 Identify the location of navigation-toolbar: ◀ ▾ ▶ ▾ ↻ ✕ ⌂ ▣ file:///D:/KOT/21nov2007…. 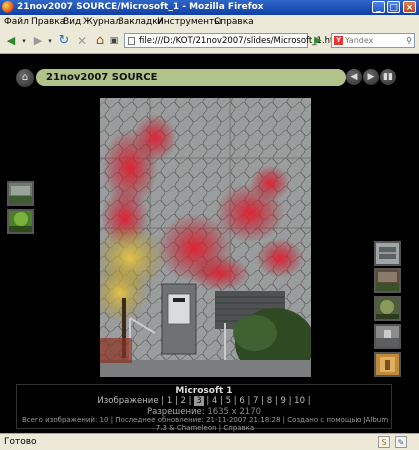
(209, 41).